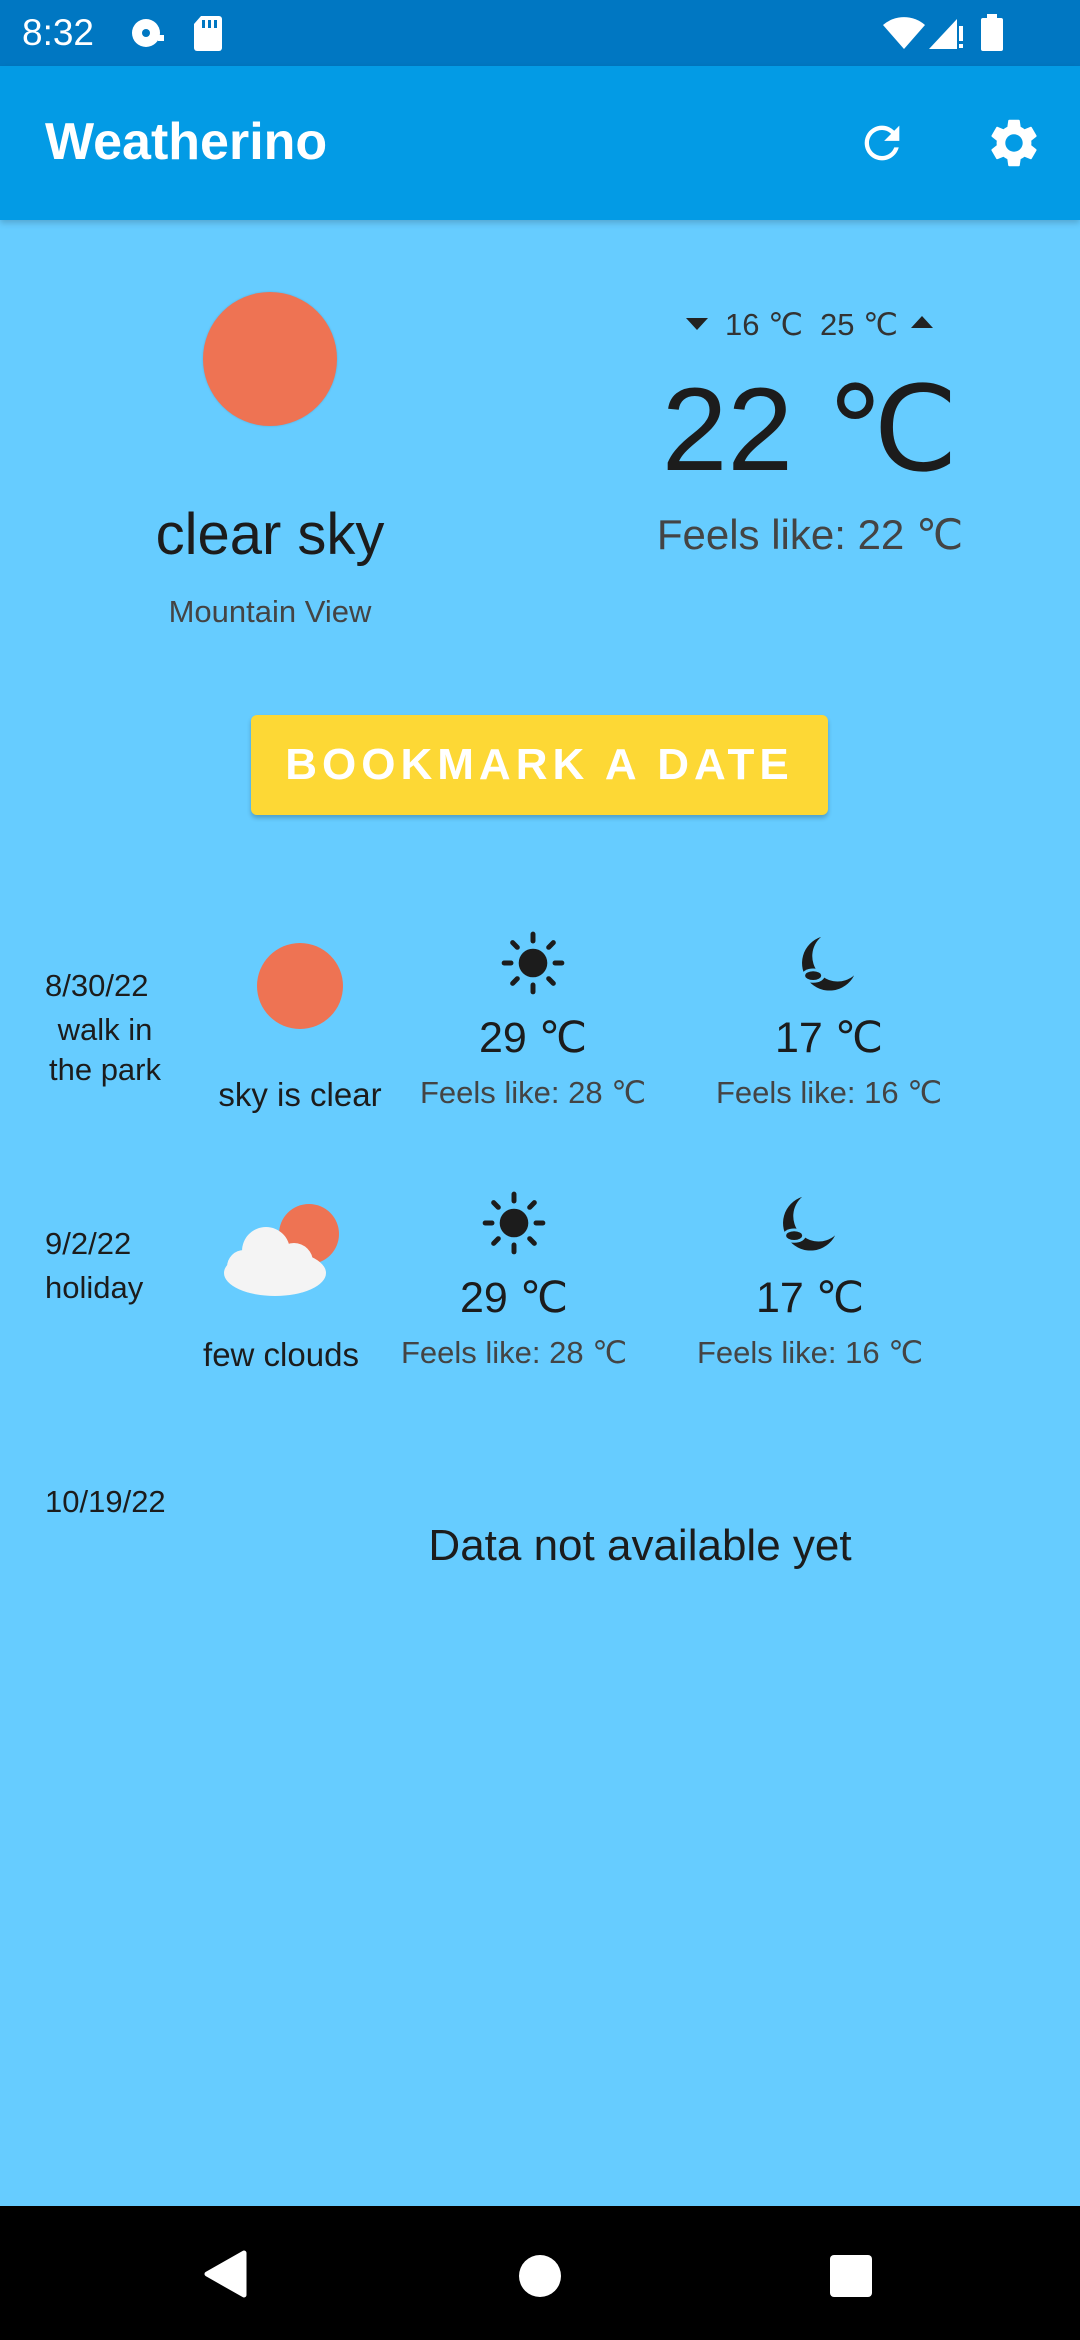 The image size is (1080, 2340). I want to click on bookmark-date-button: BOOKMARK A DATE, so click(539, 765).